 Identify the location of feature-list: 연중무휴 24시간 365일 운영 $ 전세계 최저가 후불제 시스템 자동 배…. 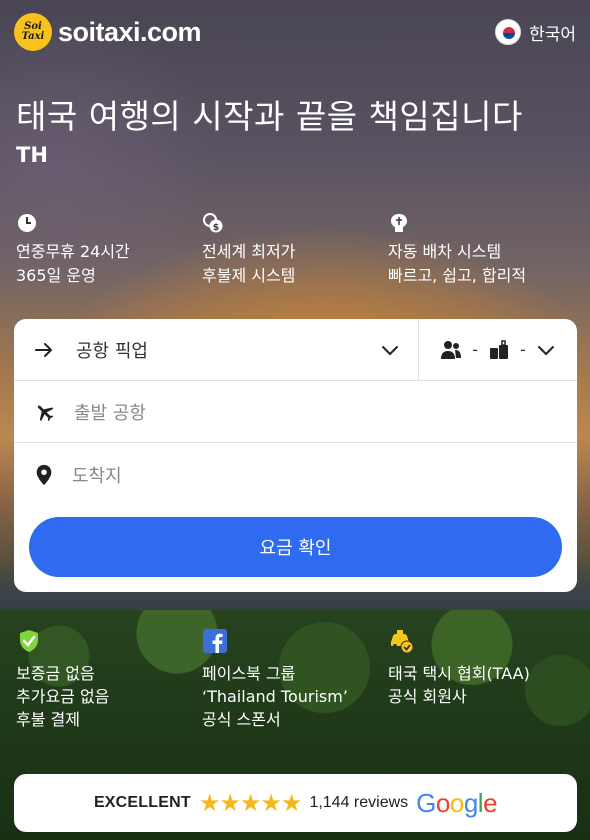
(295, 250).